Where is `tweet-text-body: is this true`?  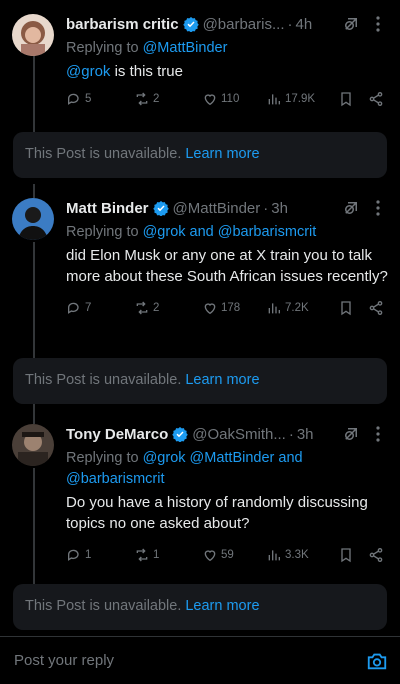
tweet-text-body: is this true is located at coordinates (146, 71).